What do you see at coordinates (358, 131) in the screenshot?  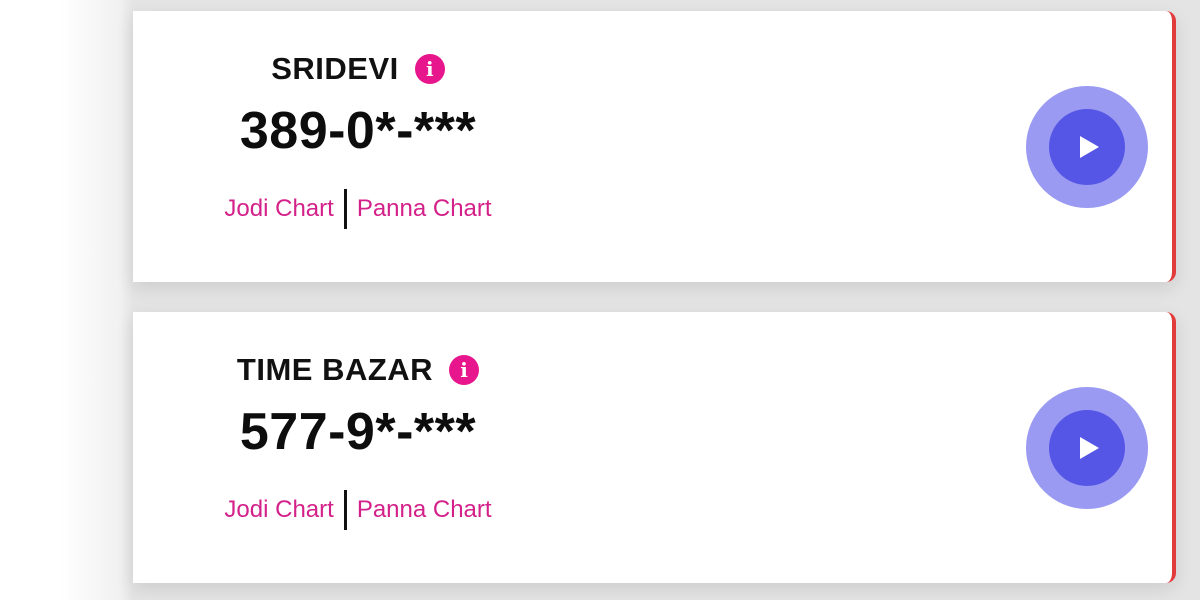 I see `market-result: 389-0*-***` at bounding box center [358, 131].